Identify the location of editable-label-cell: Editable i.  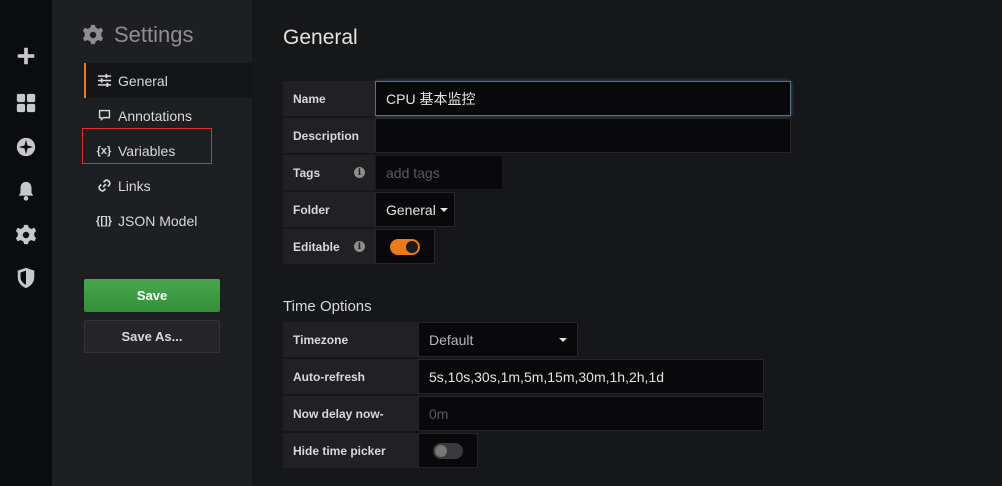
(329, 246).